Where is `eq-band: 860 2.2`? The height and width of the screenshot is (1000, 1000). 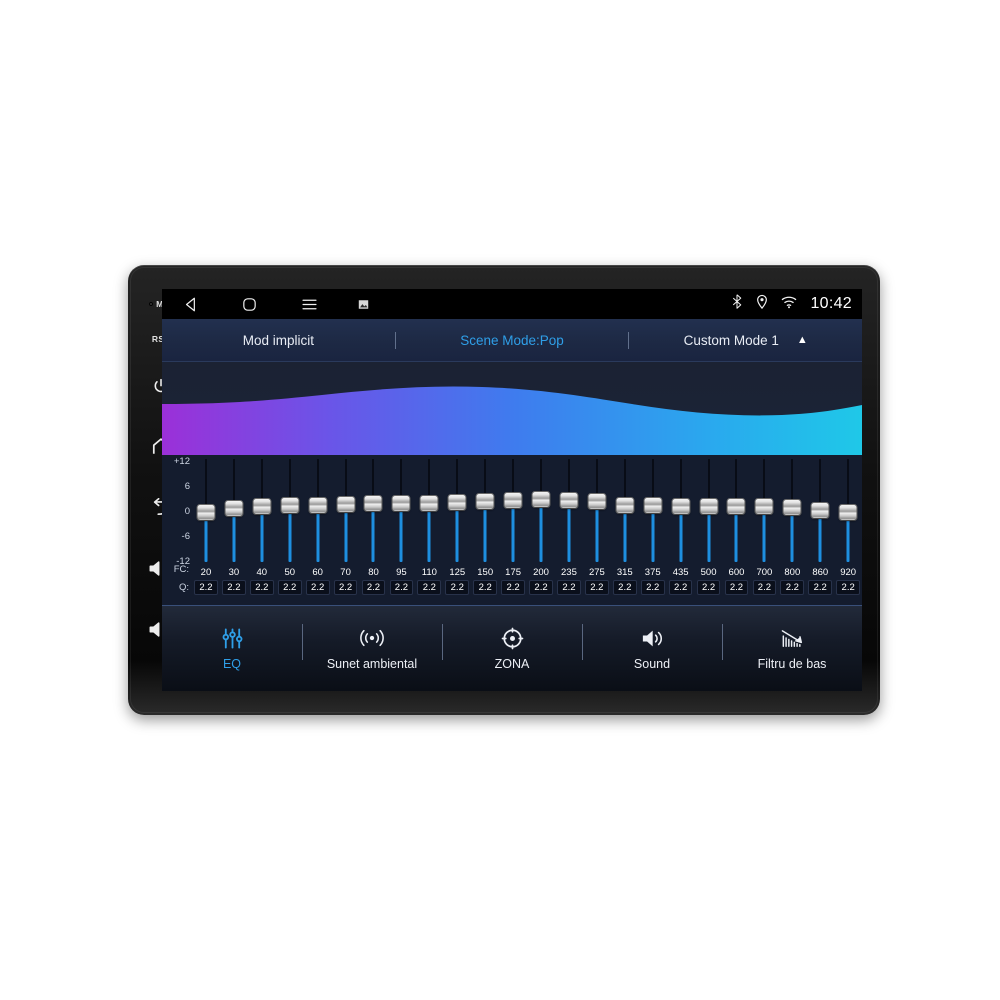
eq-band: 860 2.2 is located at coordinates (820, 530).